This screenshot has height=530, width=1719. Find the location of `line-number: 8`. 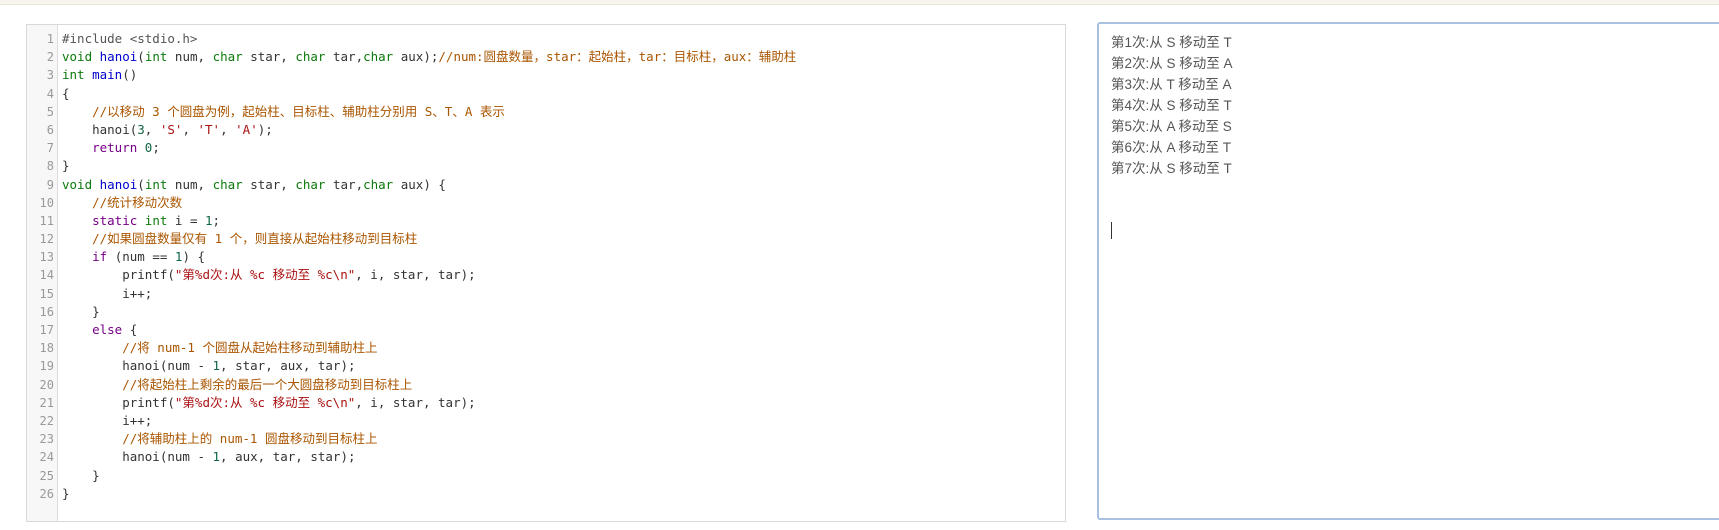

line-number: 8 is located at coordinates (50, 166).